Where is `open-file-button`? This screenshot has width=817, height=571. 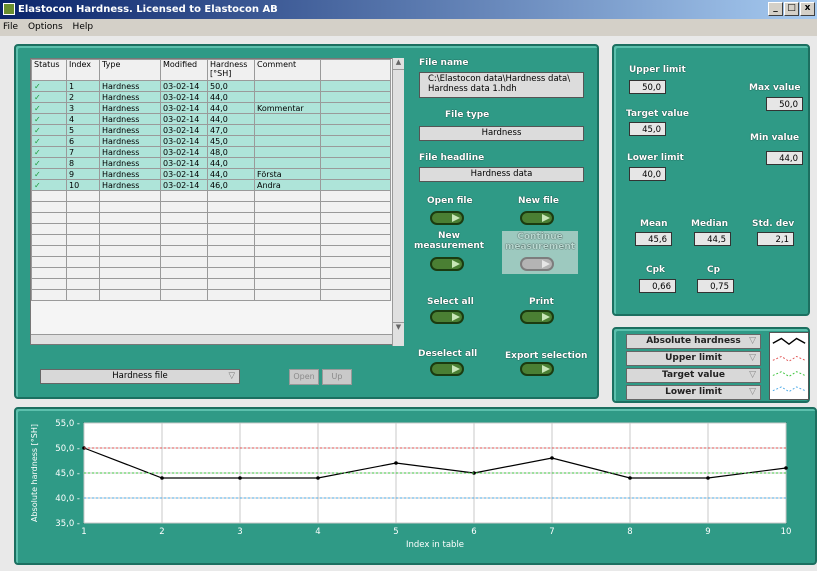 open-file-button is located at coordinates (447, 218).